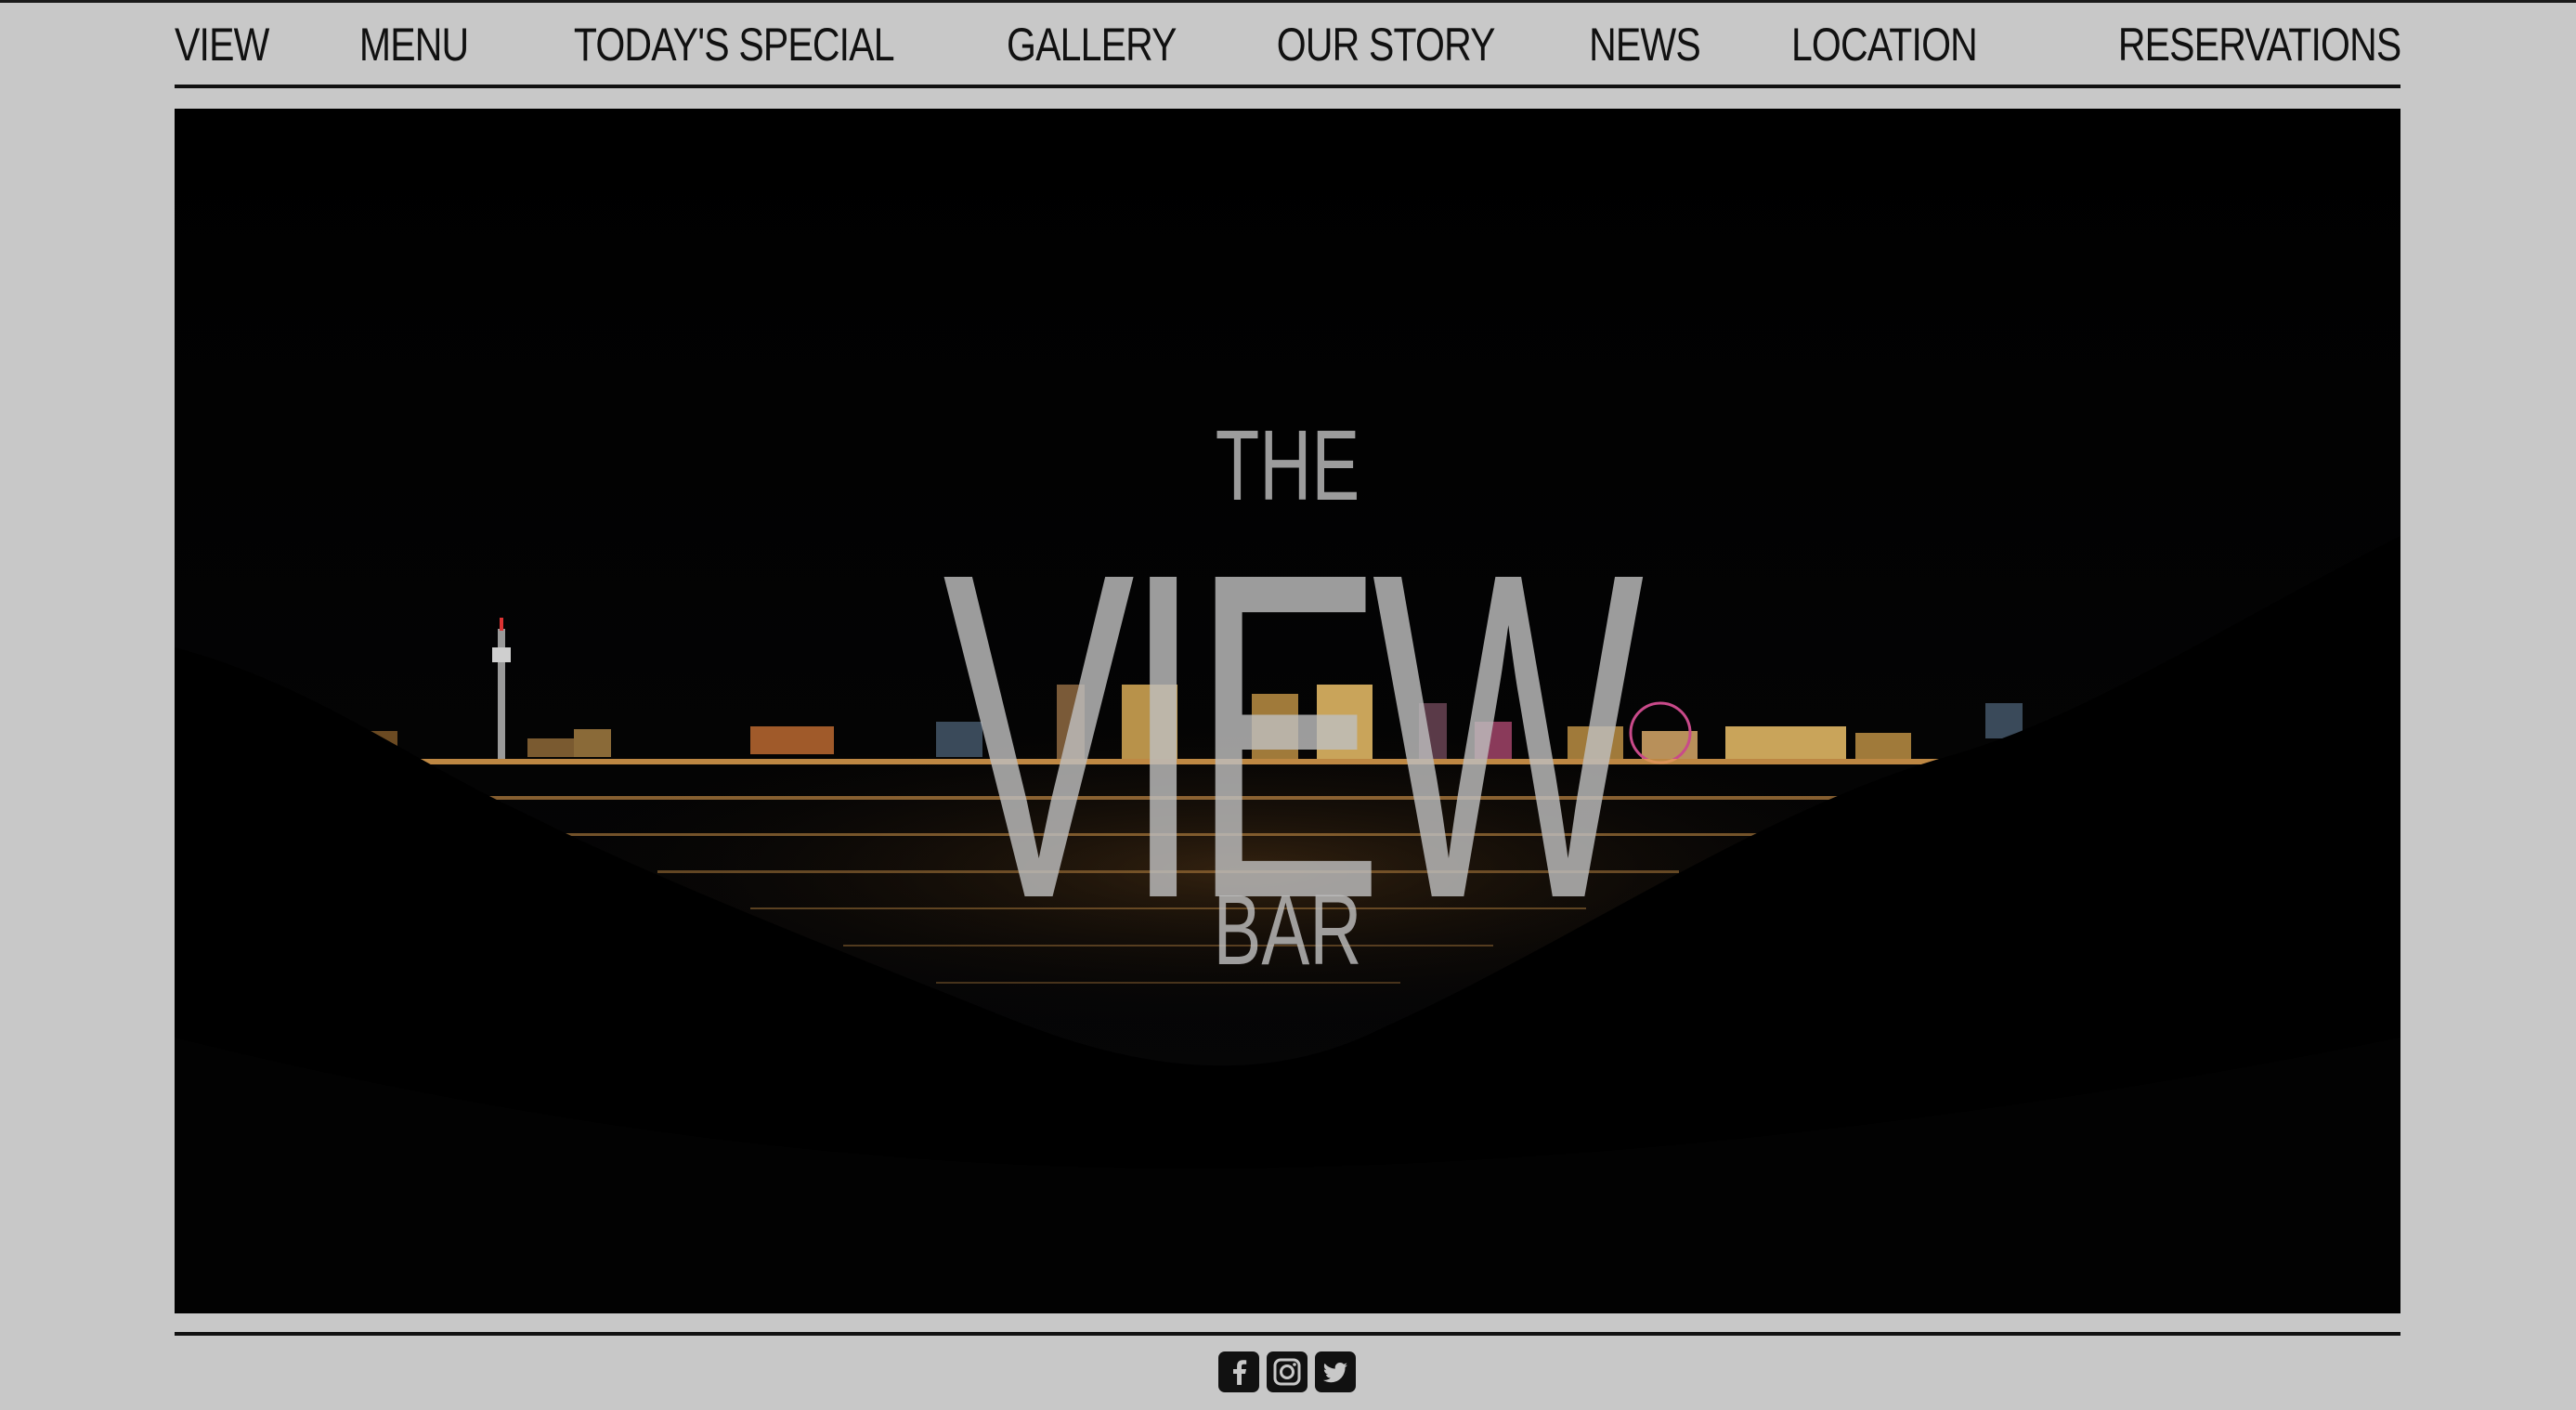  What do you see at coordinates (1287, 929) in the screenshot?
I see `hero-title-bar: BAR` at bounding box center [1287, 929].